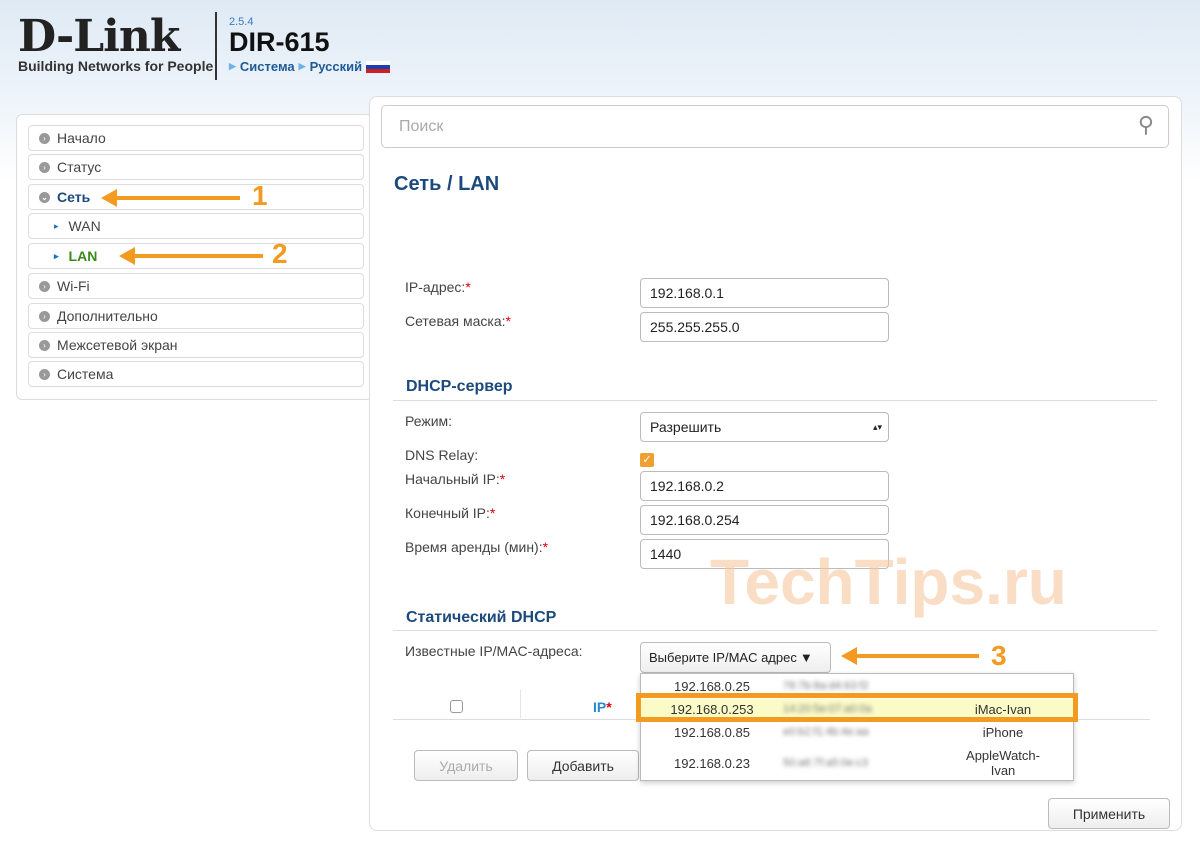 The width and height of the screenshot is (1200, 847). Describe the element at coordinates (857, 732) in the screenshot. I see `dropdown-option: 192.168.0.85 e0:b2:f1:4b:4e:aa iPhone` at that location.